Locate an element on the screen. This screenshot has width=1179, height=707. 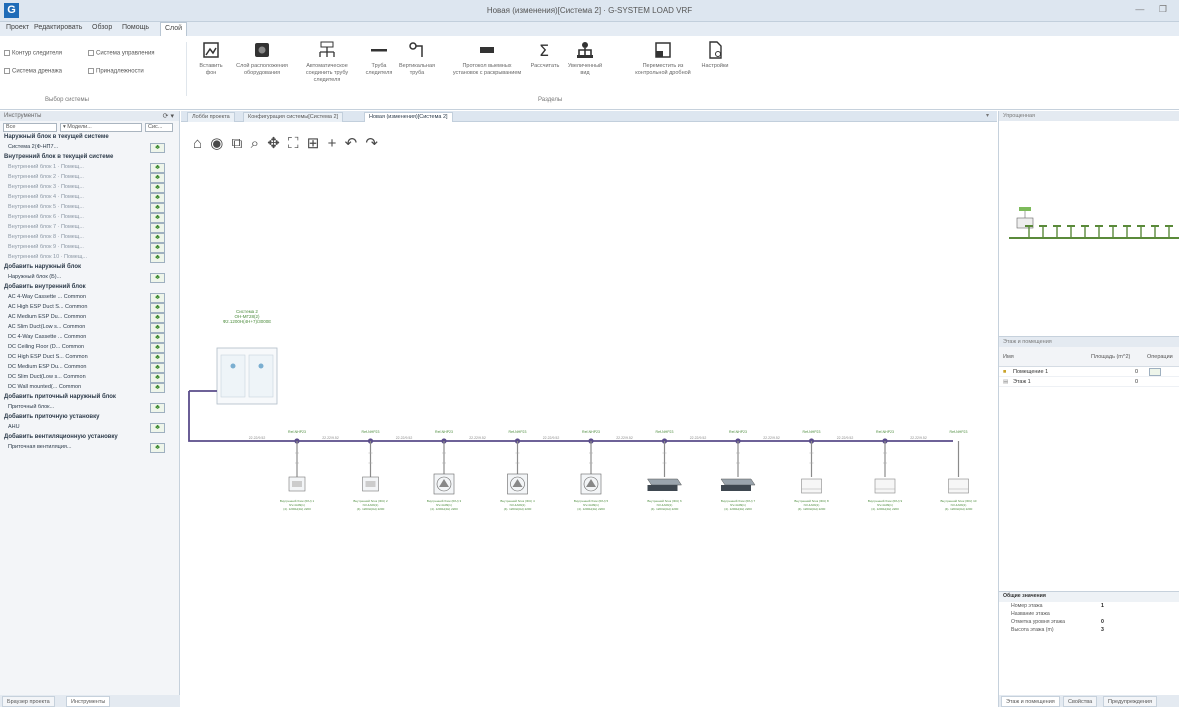
tree-item: DC High ESP Duct S... Common ♣ is located at coordinates (89, 358).